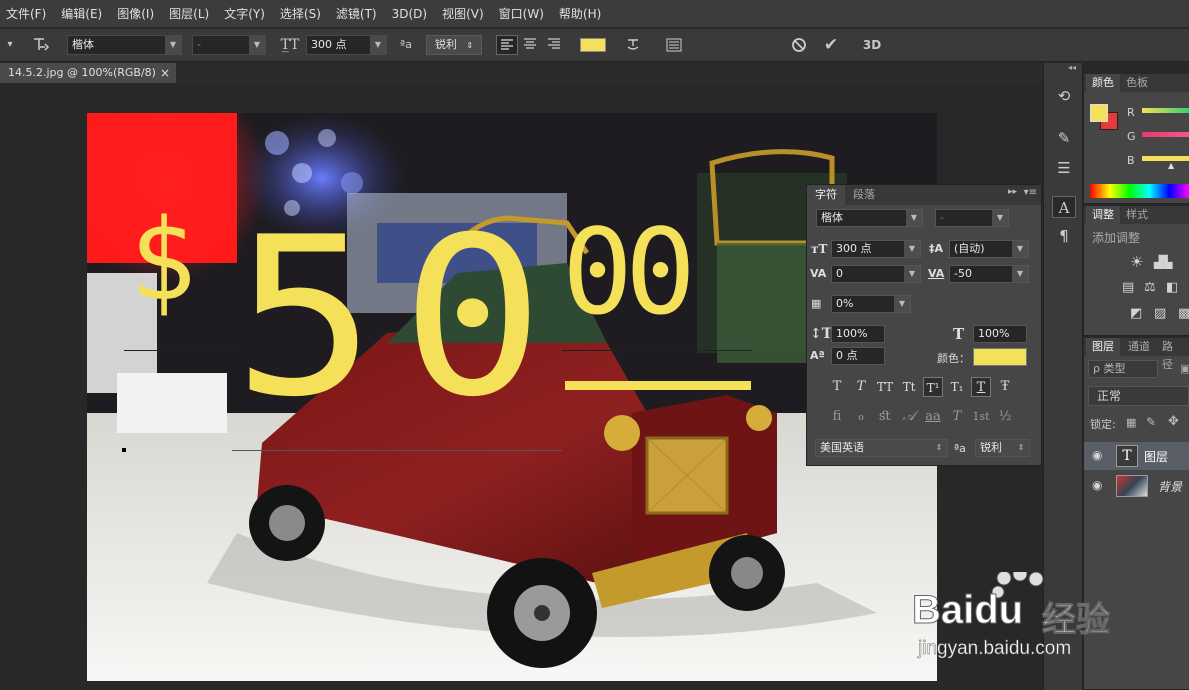 This screenshot has width=1189, height=690. Describe the element at coordinates (1163, 262) in the screenshot. I see `levels-icon: ▟▙` at that location.